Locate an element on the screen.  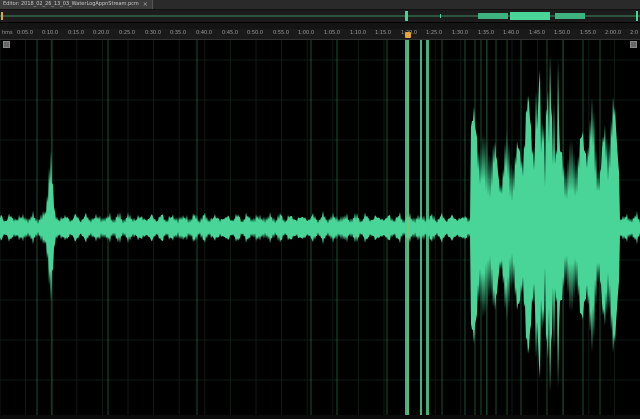
ruler-tick-label: 0:50.0 is located at coordinates (255, 33).